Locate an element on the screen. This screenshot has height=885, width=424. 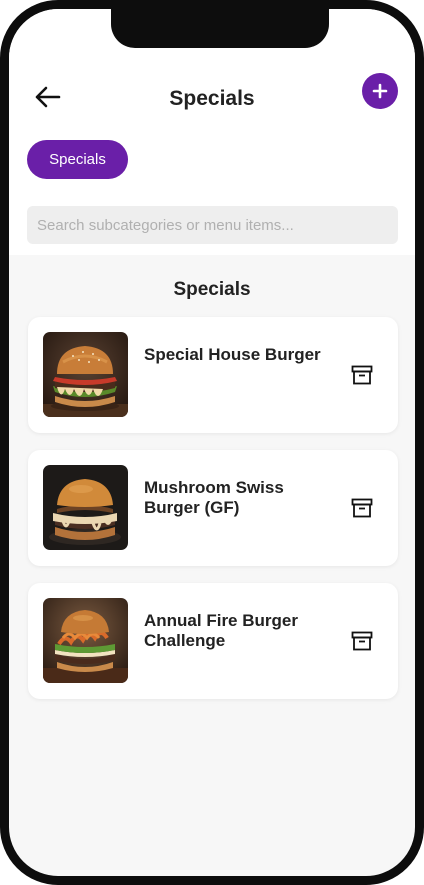
menu-item-card: Annual Fire Burger Challenge is located at coordinates (213, 641).